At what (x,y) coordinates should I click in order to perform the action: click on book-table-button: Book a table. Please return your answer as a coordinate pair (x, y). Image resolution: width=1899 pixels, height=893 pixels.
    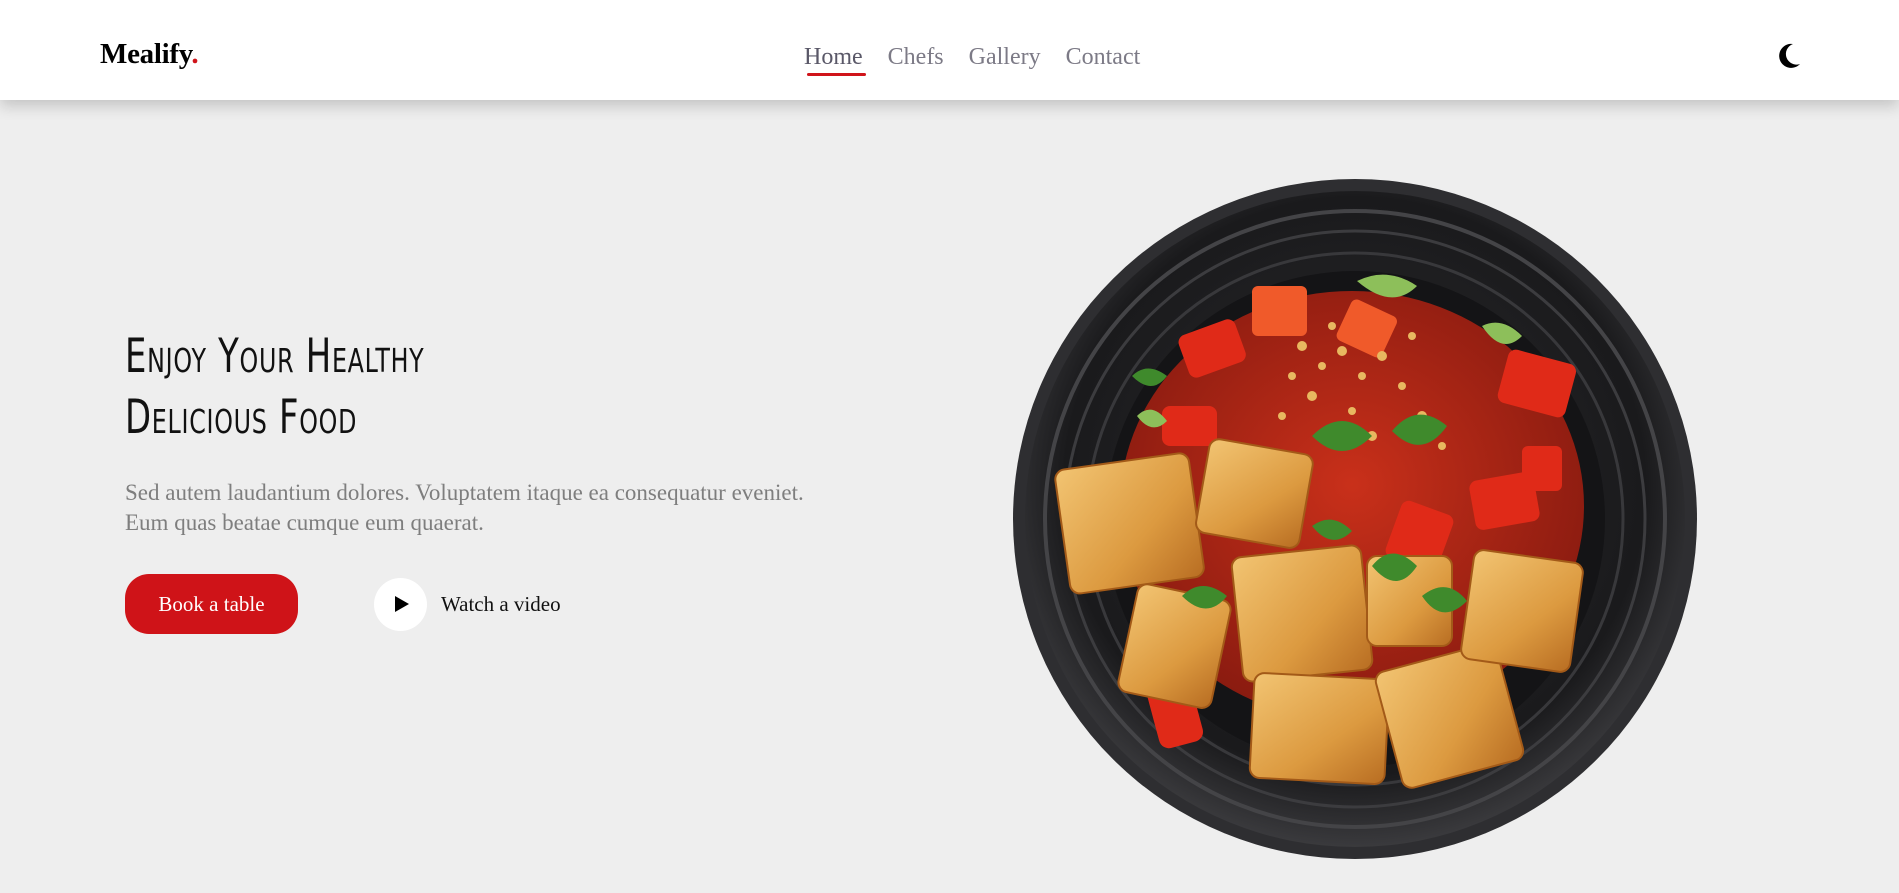
    Looking at the image, I should click on (211, 604).